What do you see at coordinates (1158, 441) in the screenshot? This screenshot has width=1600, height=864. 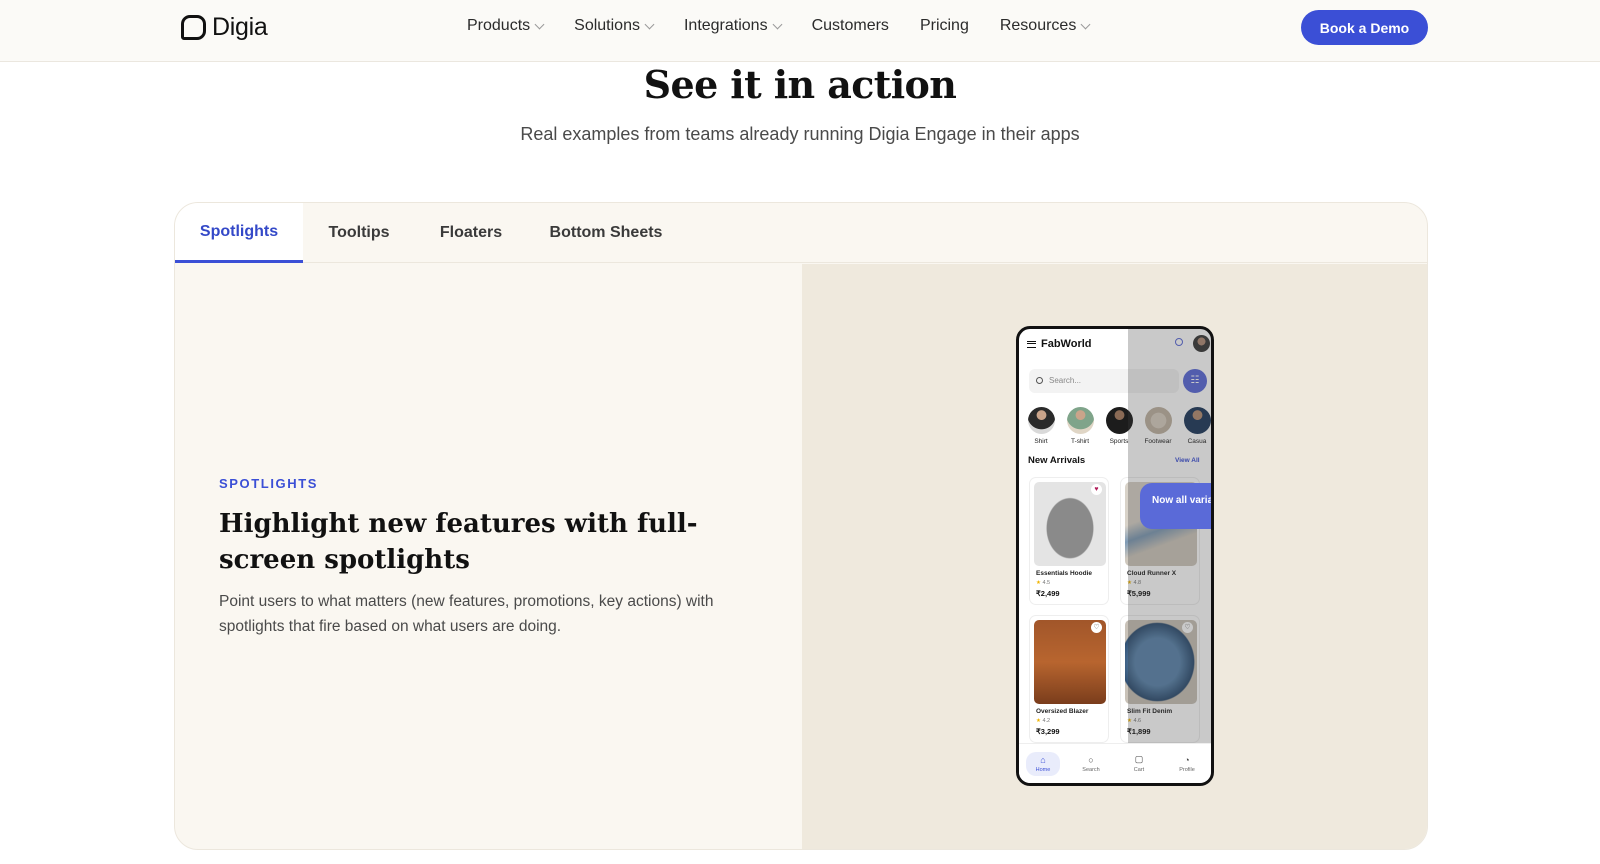 I see `category-label: Footwear` at bounding box center [1158, 441].